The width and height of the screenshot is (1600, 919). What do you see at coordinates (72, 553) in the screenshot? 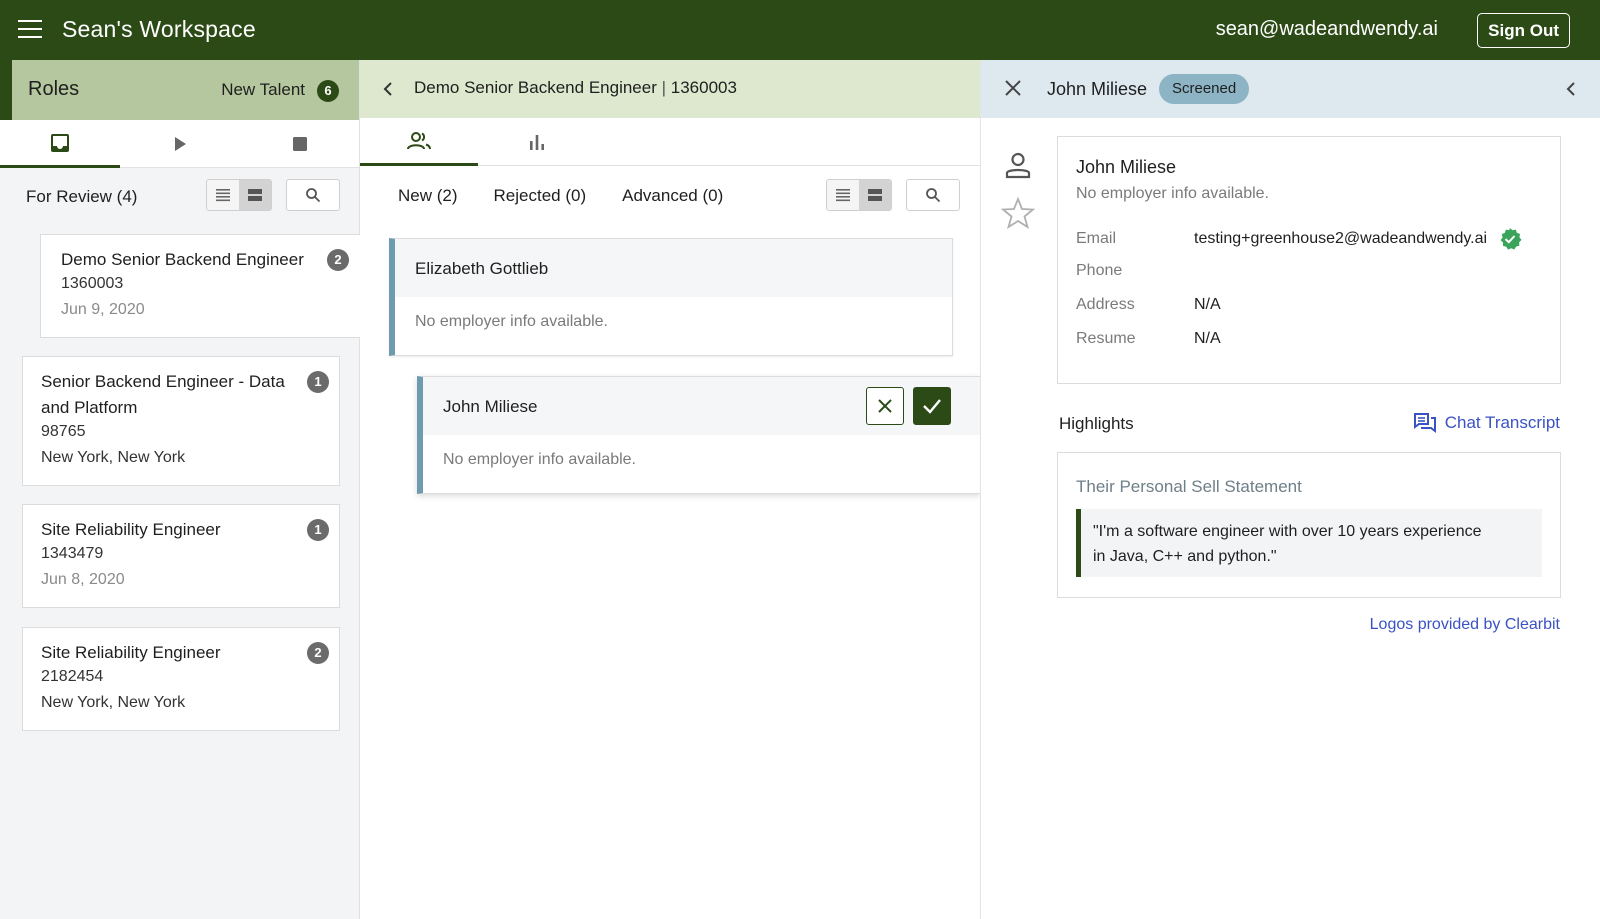
I see `role-id: 1343479` at bounding box center [72, 553].